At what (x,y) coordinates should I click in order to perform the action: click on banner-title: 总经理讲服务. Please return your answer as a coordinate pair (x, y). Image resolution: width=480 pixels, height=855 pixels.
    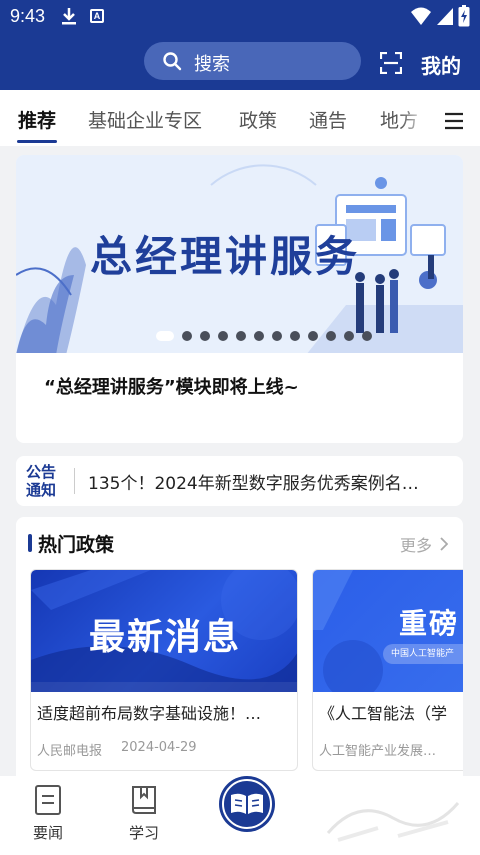
    Looking at the image, I should click on (225, 256).